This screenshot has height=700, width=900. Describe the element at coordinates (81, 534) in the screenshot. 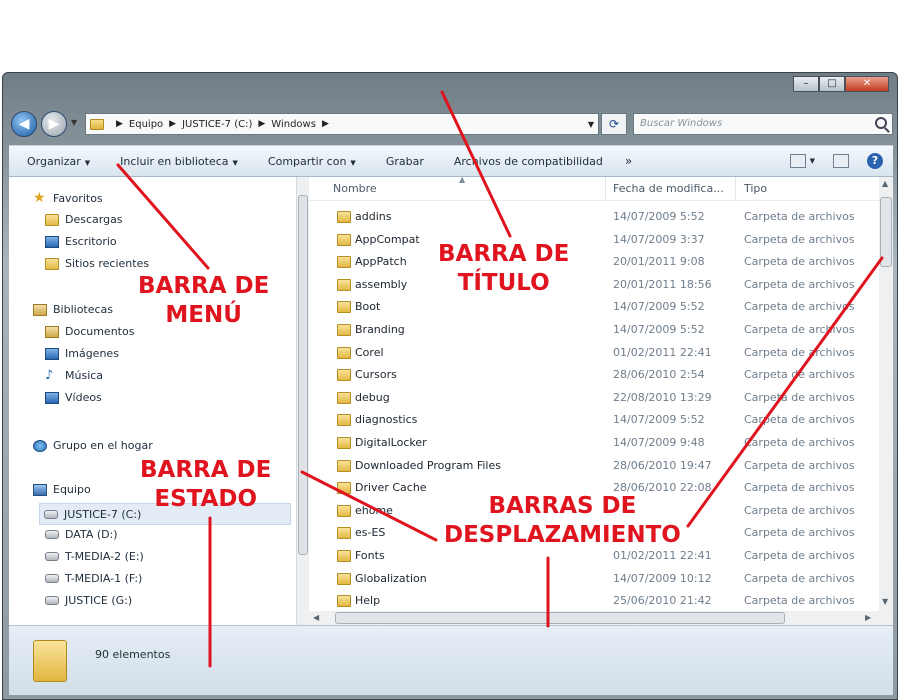

I see `nav-drive-d: DATA (D:)` at that location.